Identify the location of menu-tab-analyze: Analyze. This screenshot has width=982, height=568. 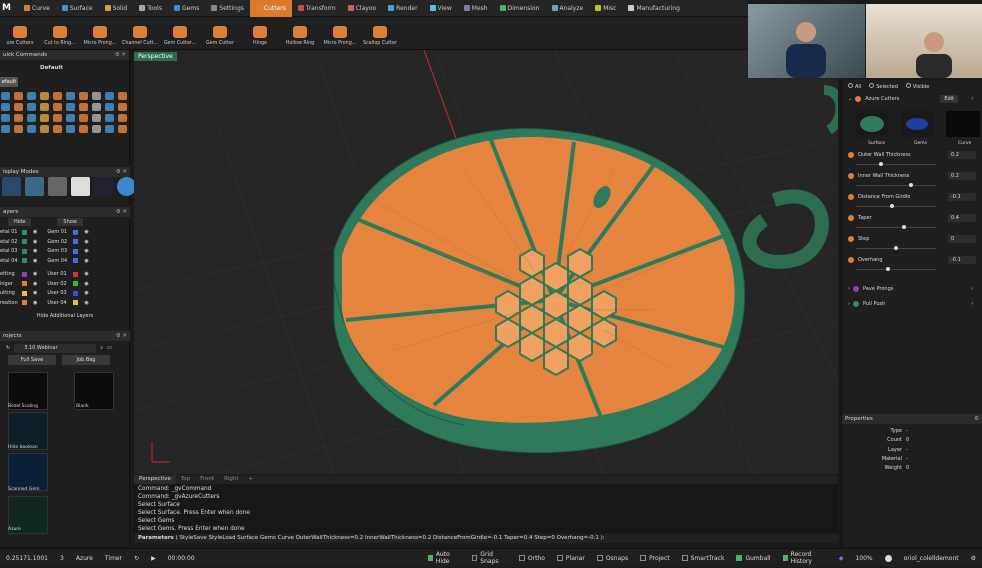
(568, 8).